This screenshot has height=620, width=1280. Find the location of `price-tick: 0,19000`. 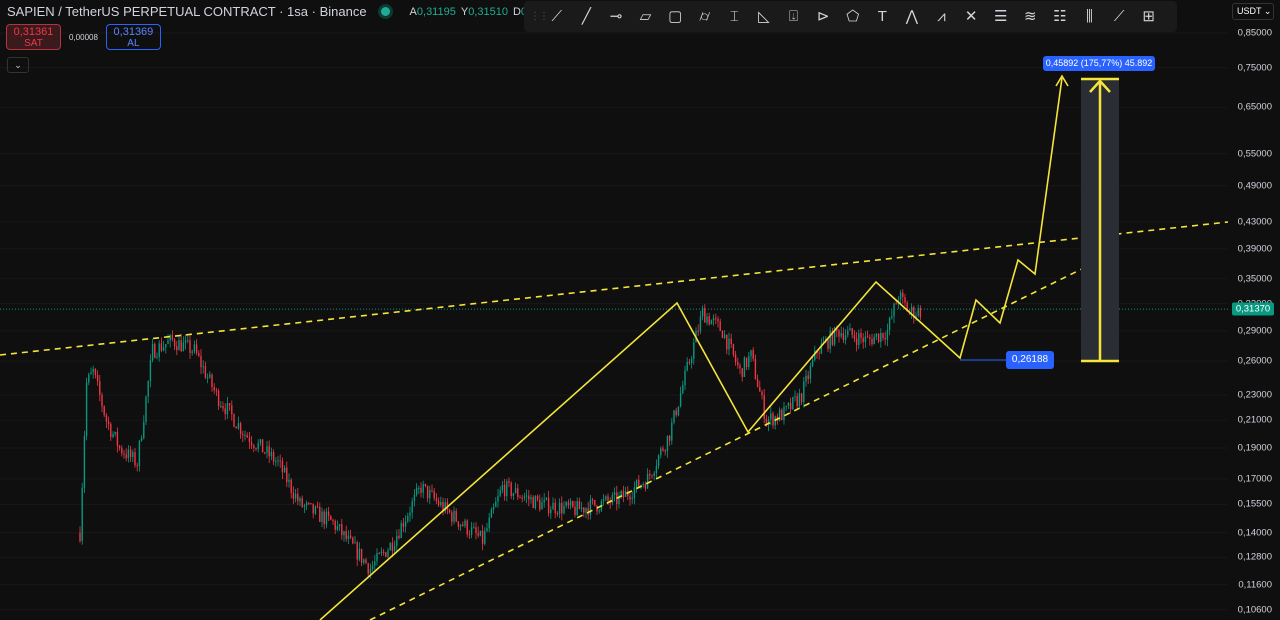

price-tick: 0,19000 is located at coordinates (1254, 448).